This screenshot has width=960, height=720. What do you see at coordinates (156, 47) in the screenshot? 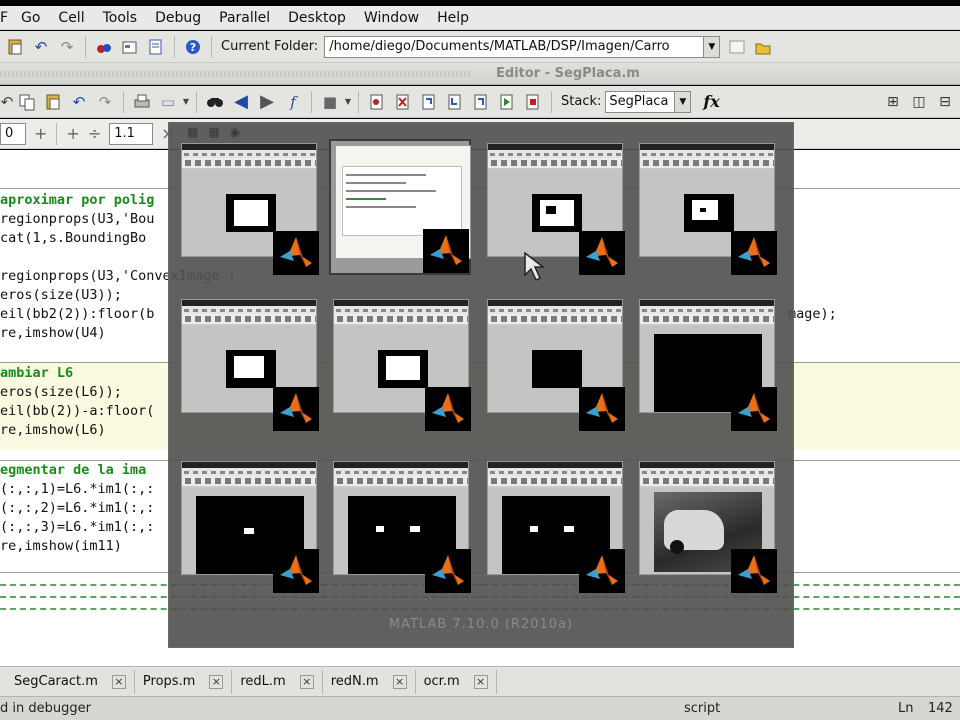
I see `profiler-icon` at bounding box center [156, 47].